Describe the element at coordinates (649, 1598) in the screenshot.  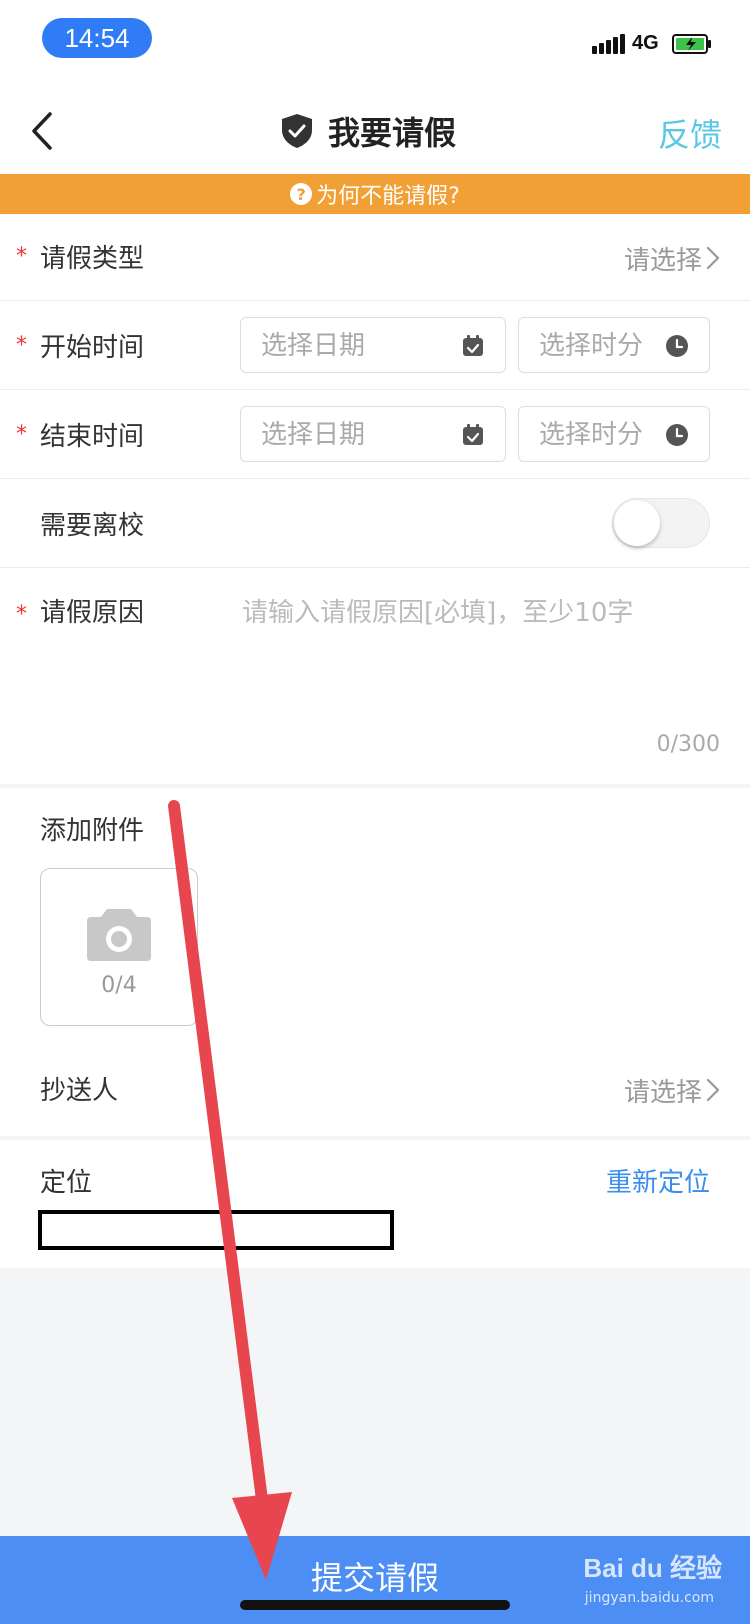
I see `baidu-watermark-site: jingyan.baidu.com` at that location.